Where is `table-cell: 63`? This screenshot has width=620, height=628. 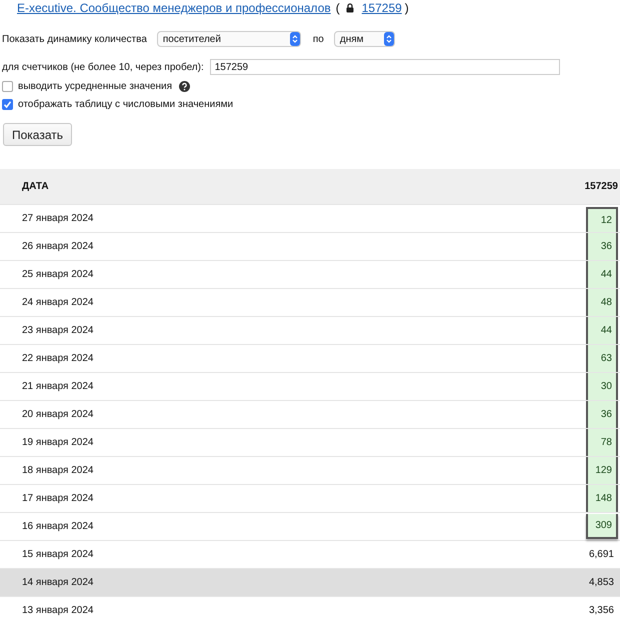
table-cell: 63 is located at coordinates (602, 358).